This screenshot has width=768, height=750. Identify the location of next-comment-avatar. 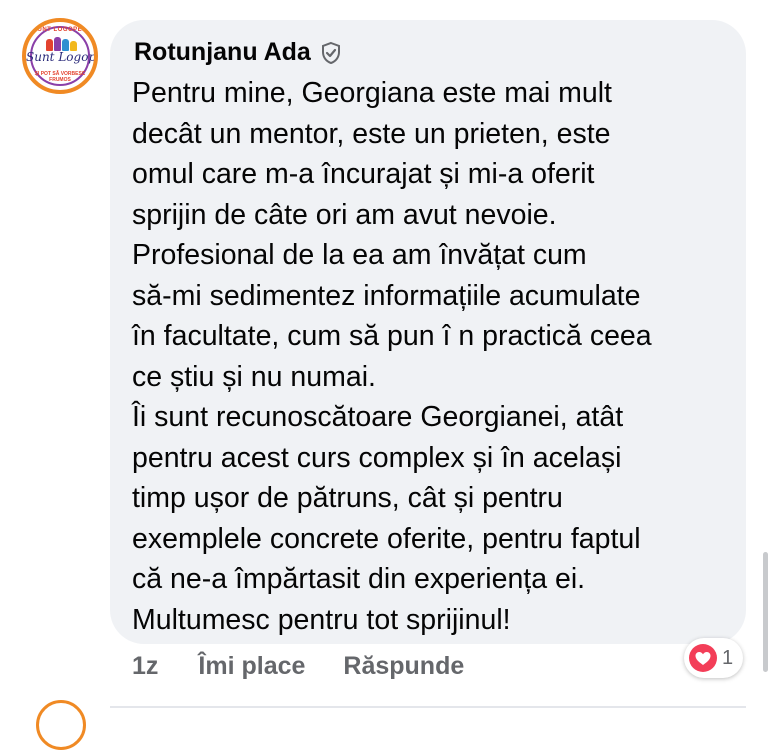
(61, 725).